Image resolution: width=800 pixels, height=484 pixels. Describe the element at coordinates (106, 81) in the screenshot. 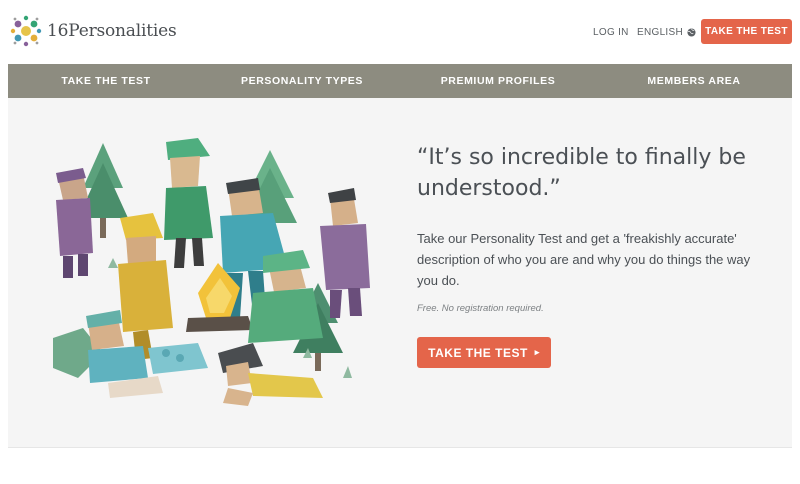

I see `nav-item-take-the-test: TAKE THE TEST` at that location.